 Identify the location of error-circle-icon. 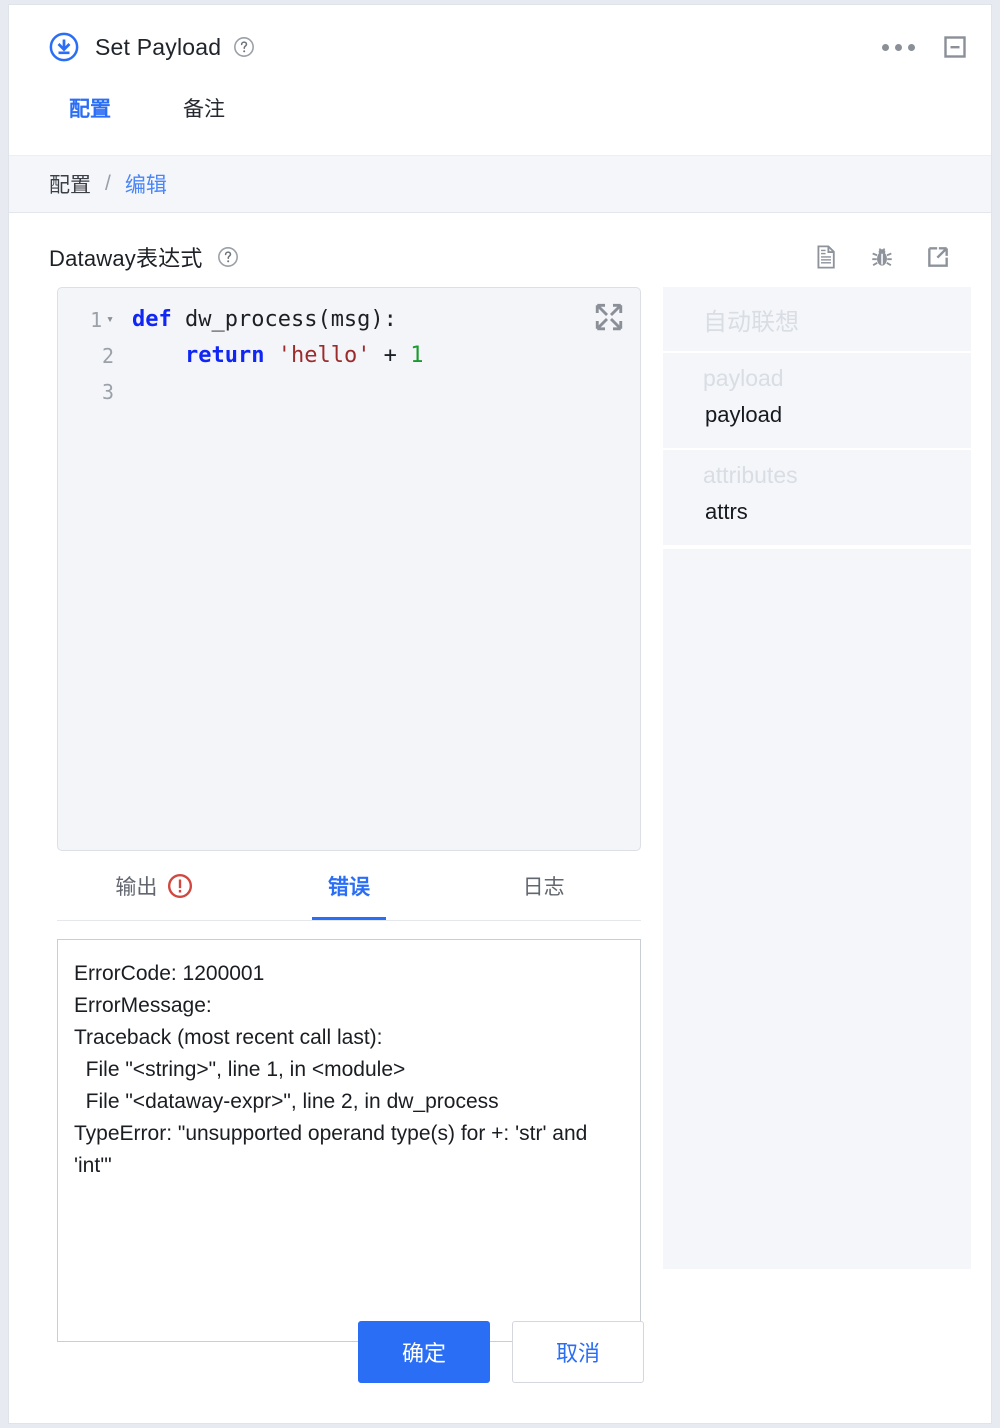
(180, 886).